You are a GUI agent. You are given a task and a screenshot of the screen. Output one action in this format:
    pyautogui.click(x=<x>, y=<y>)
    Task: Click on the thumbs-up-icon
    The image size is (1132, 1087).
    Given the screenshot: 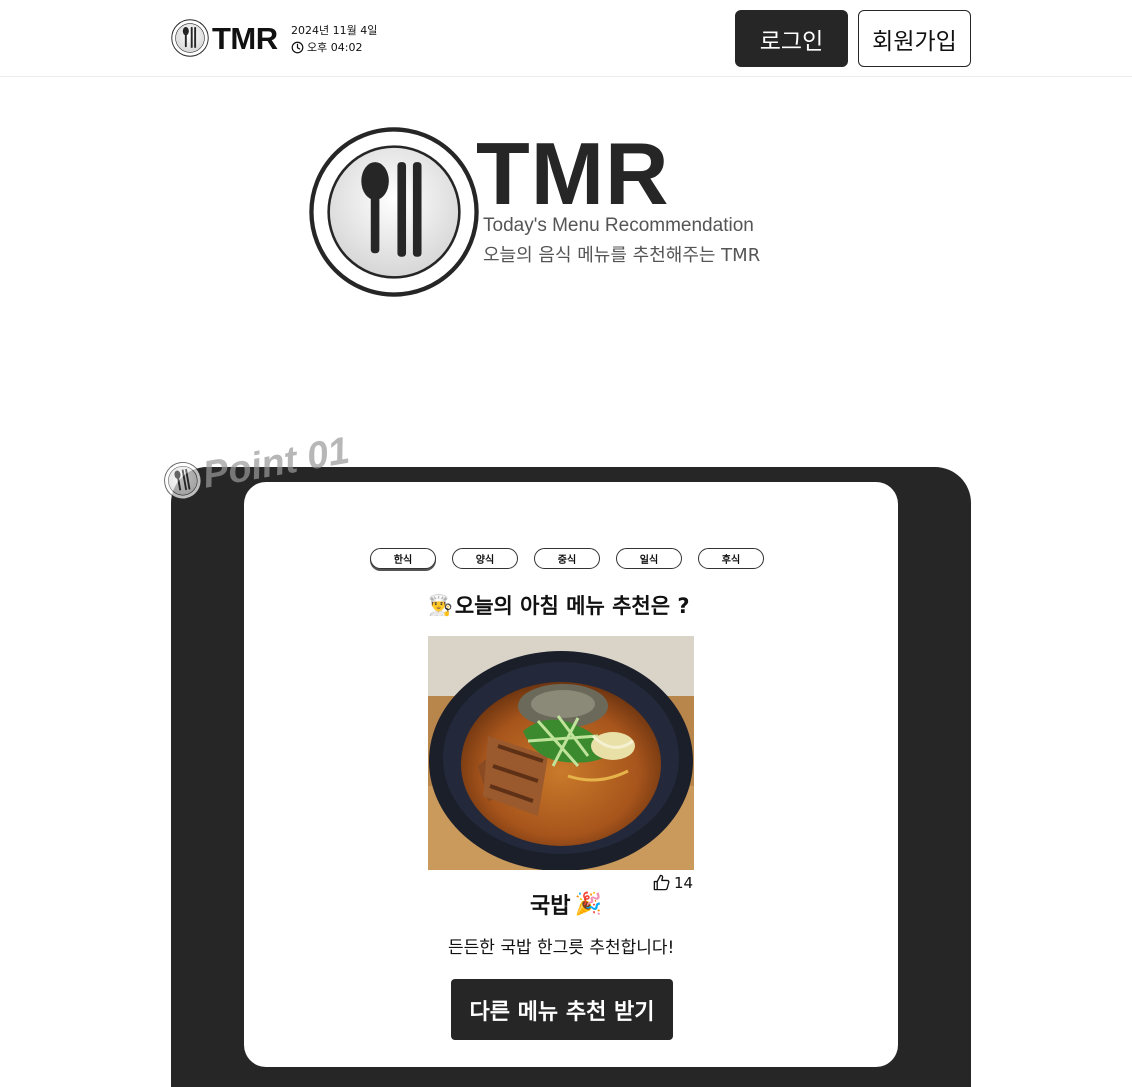 What is the action you would take?
    pyautogui.click(x=661, y=882)
    